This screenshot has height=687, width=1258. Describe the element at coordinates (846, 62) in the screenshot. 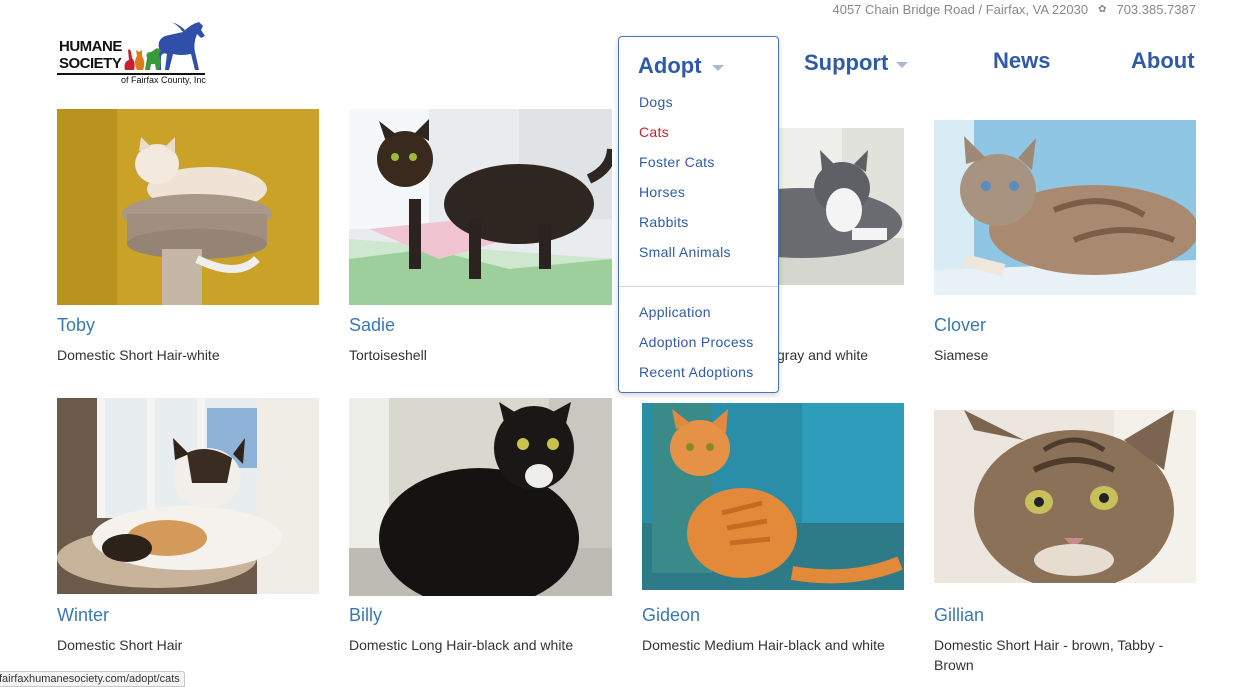

I see `nav-support-label: Support` at that location.